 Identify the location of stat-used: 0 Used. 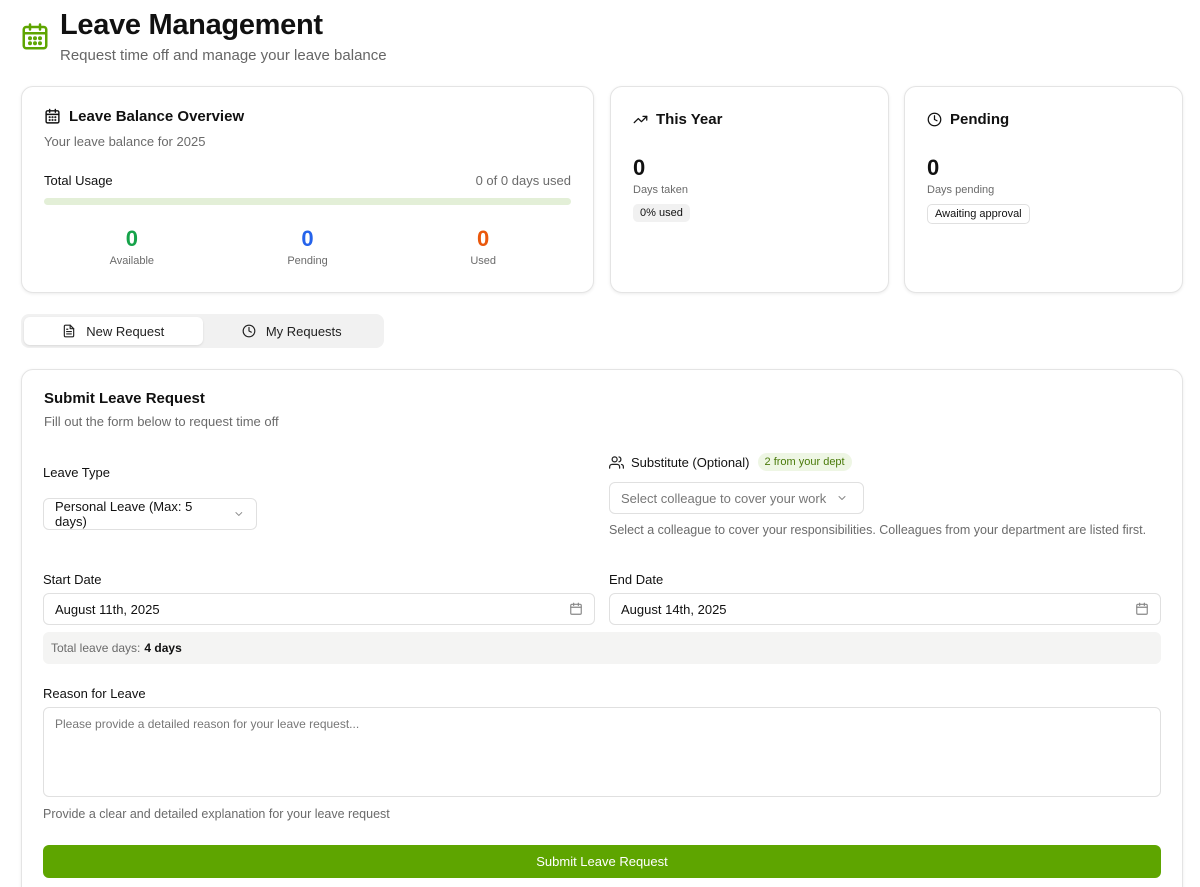
(483, 247).